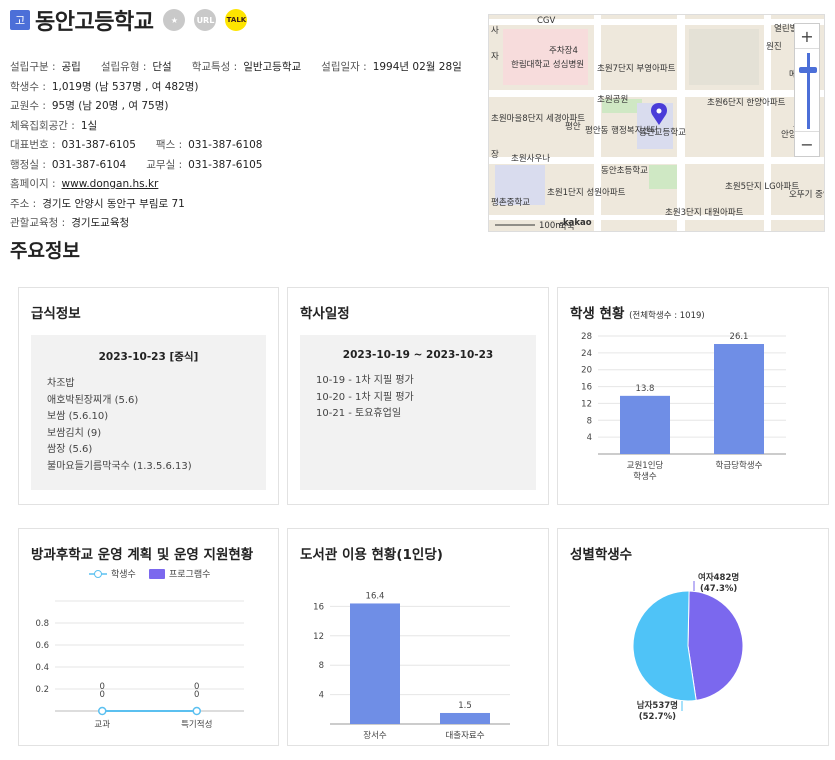  I want to click on meal-item: 불마요들기름막국수 (1.3.5.6.13), so click(119, 466).